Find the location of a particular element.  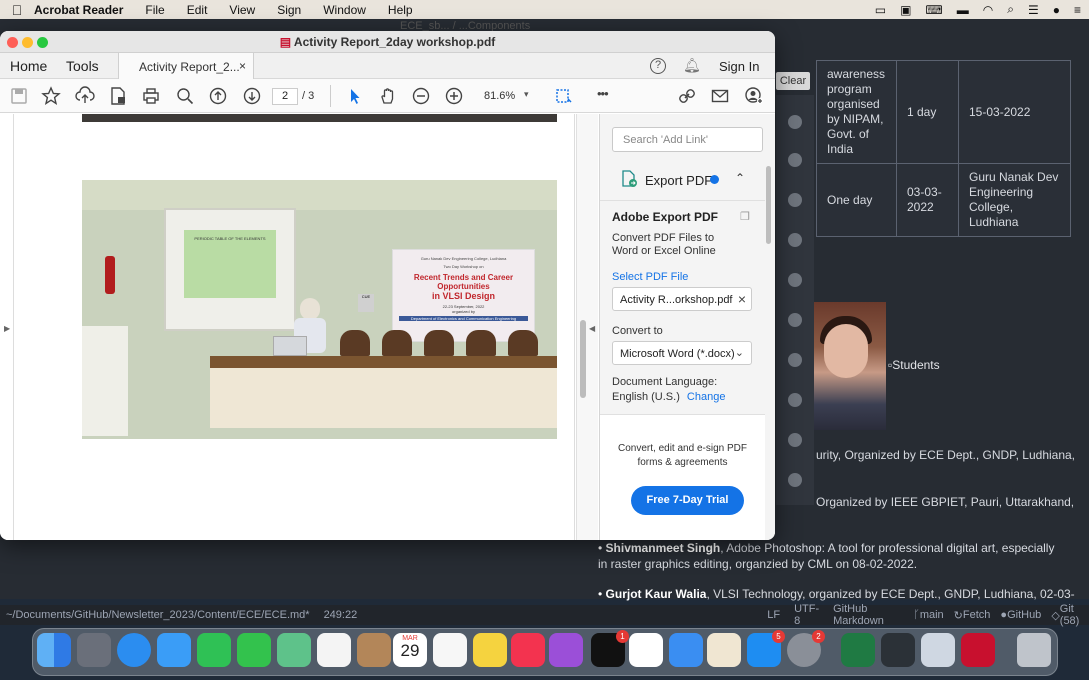

menu-sign: Sign is located at coordinates (289, 10).